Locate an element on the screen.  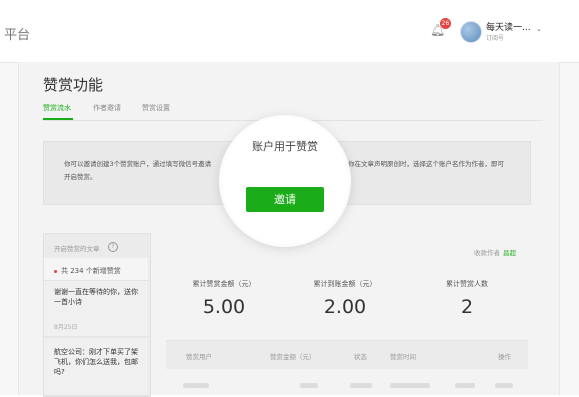
bell-icon: 🔔︎ is located at coordinates (437, 30).